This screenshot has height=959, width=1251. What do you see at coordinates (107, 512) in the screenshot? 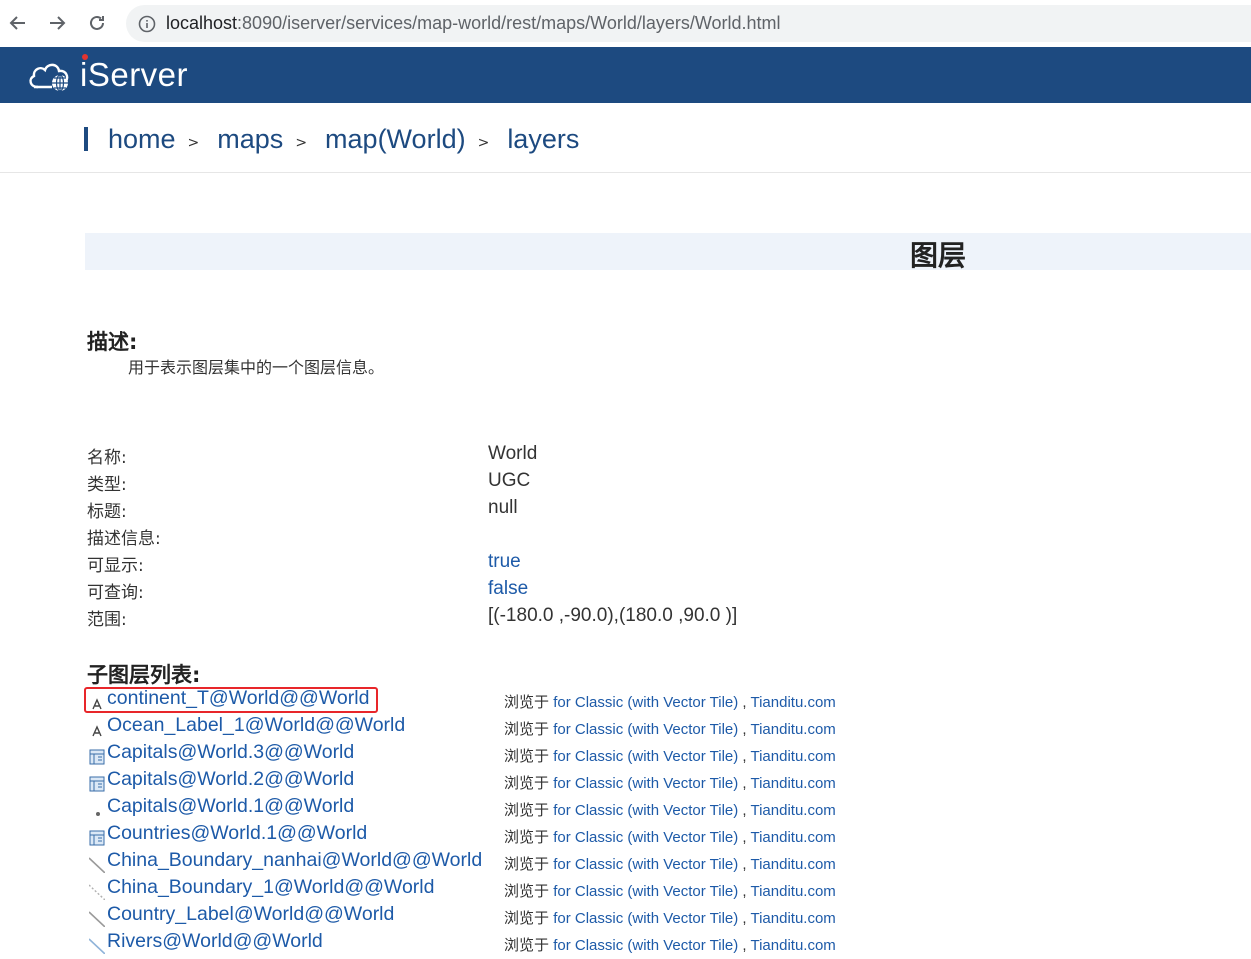
I see `property-label: 标题:` at bounding box center [107, 512].